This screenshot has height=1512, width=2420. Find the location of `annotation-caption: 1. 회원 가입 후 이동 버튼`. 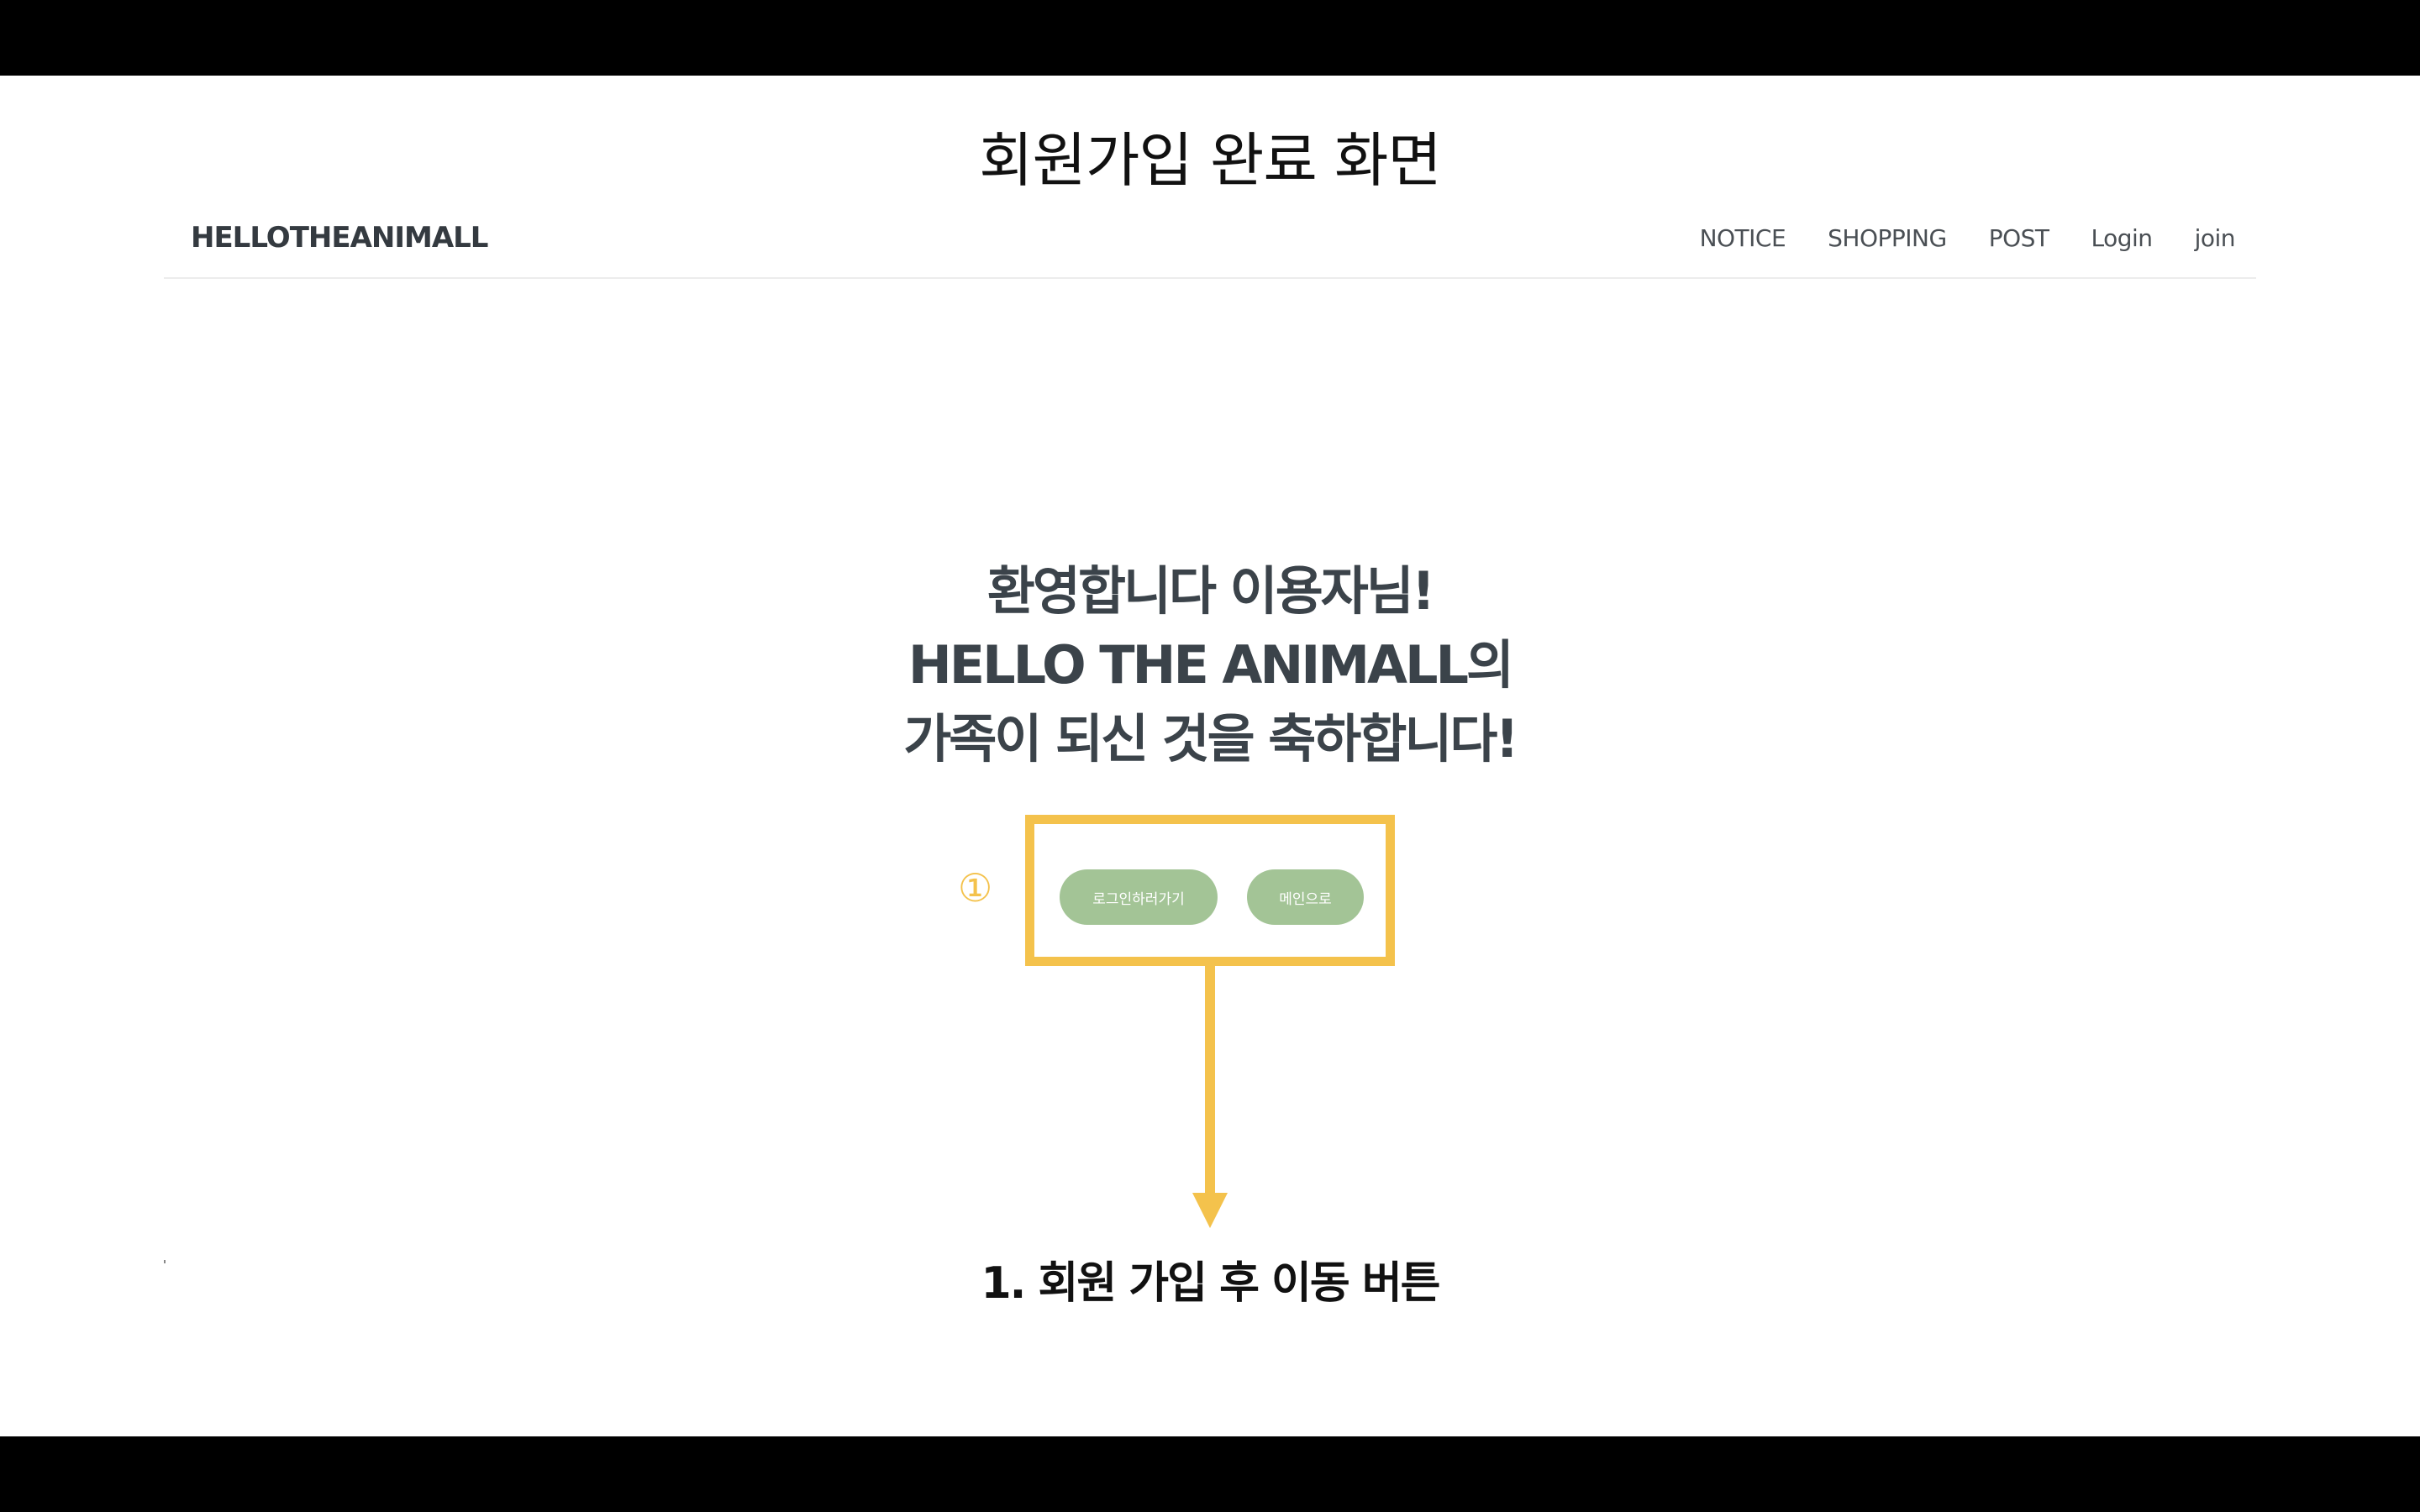

annotation-caption: 1. 회원 가입 후 이동 버튼 is located at coordinates (1210, 1283).